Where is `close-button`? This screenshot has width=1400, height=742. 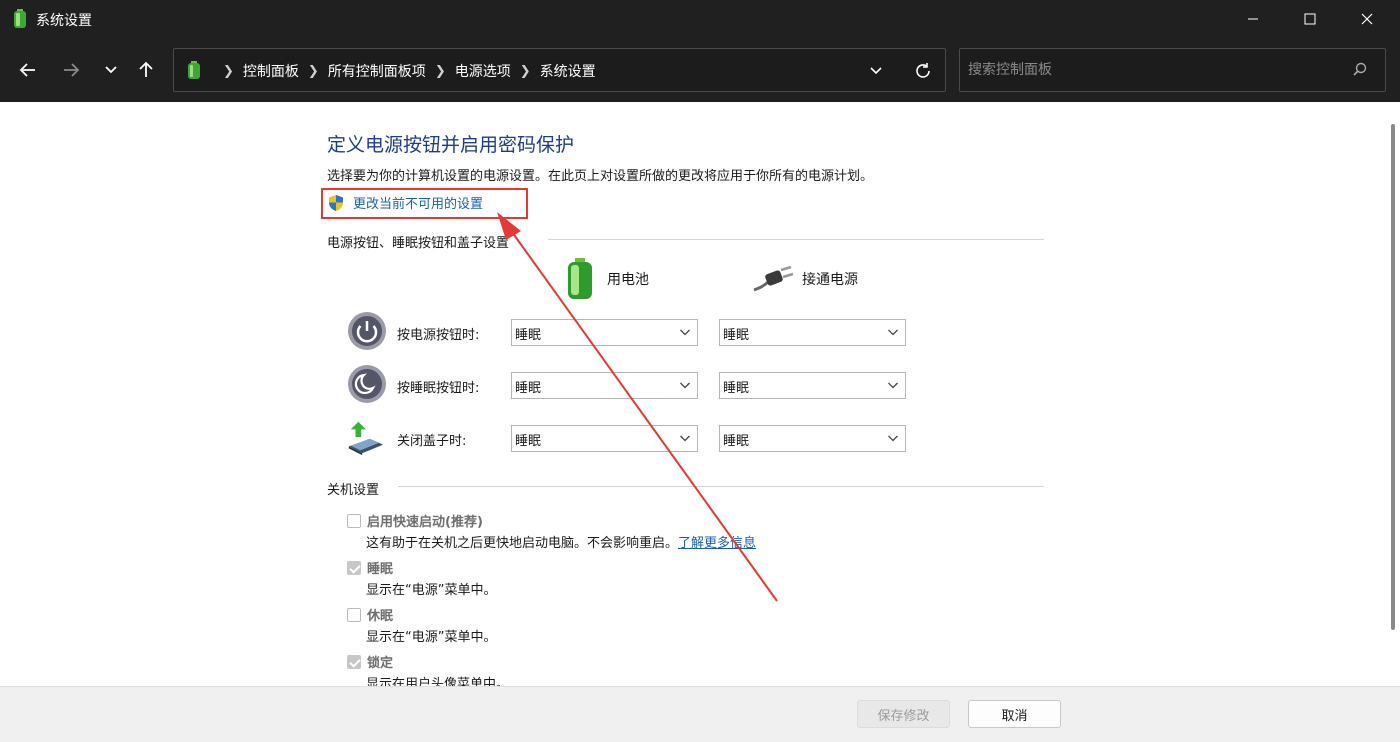 close-button is located at coordinates (1367, 19).